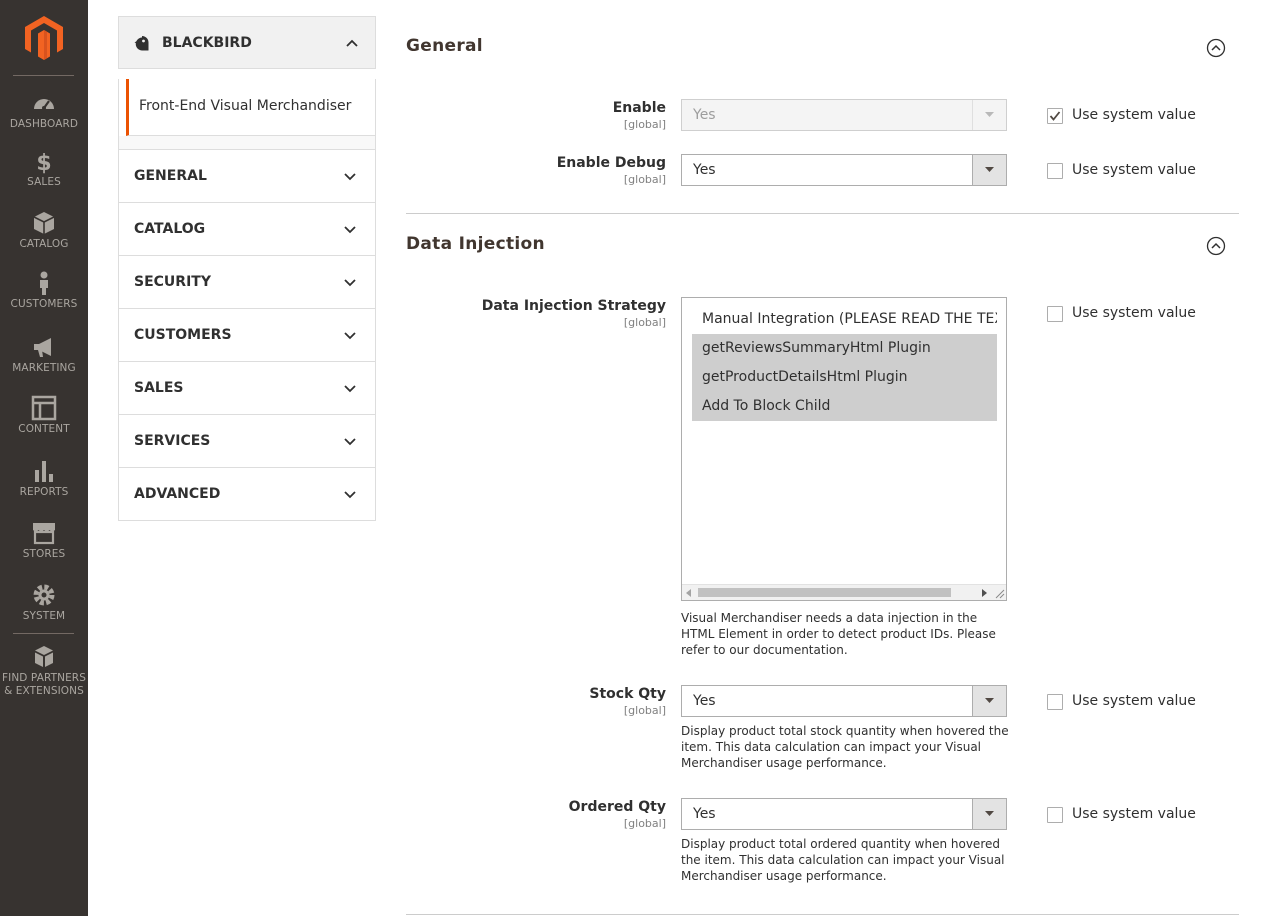  Describe the element at coordinates (44, 283) in the screenshot. I see `person-icon` at that location.